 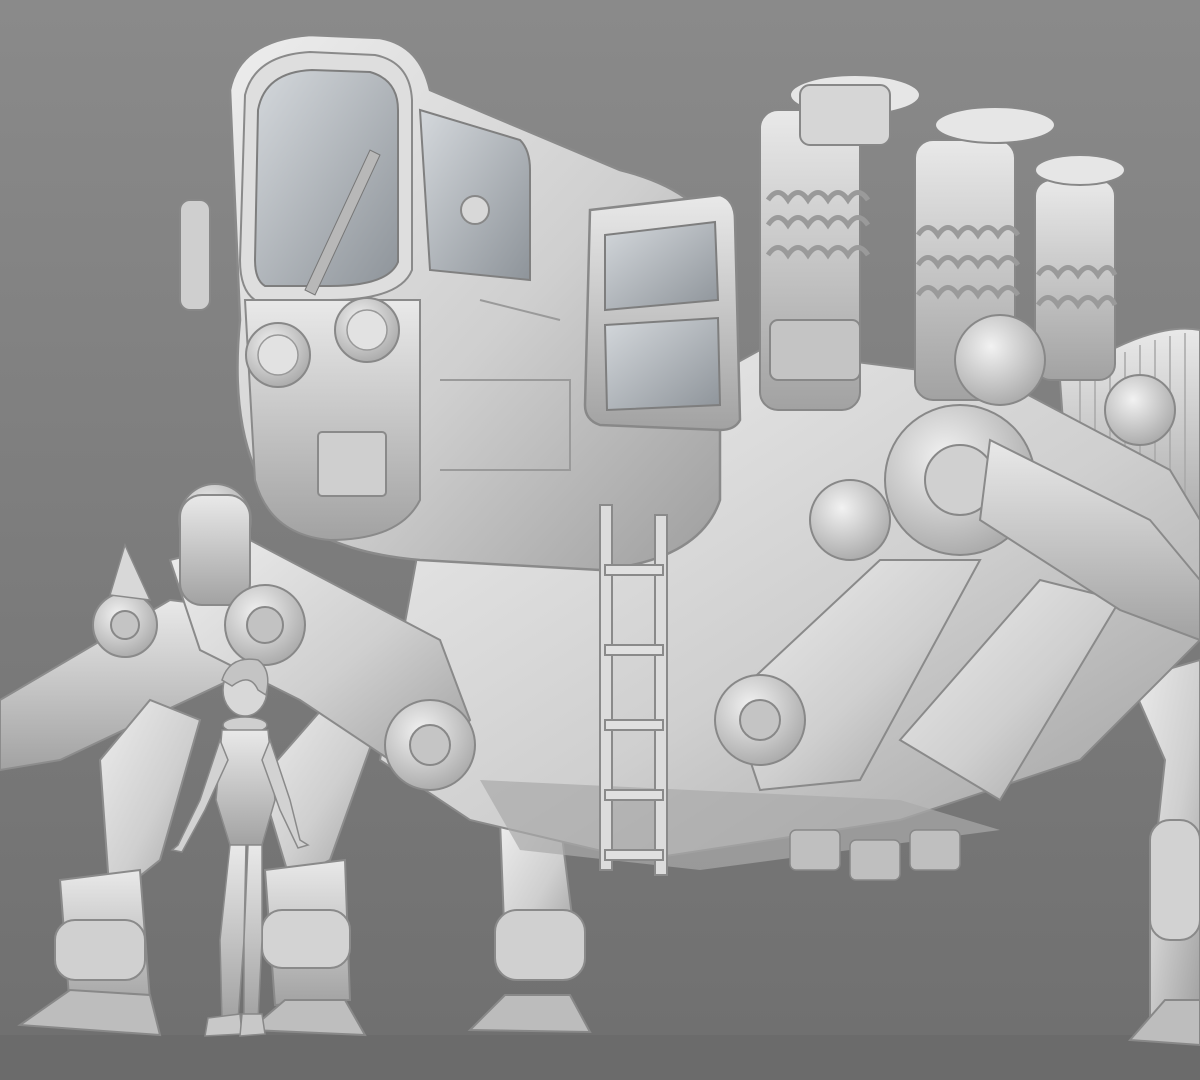 What do you see at coordinates (352, 464) in the screenshot?
I see `front-hatch` at bounding box center [352, 464].